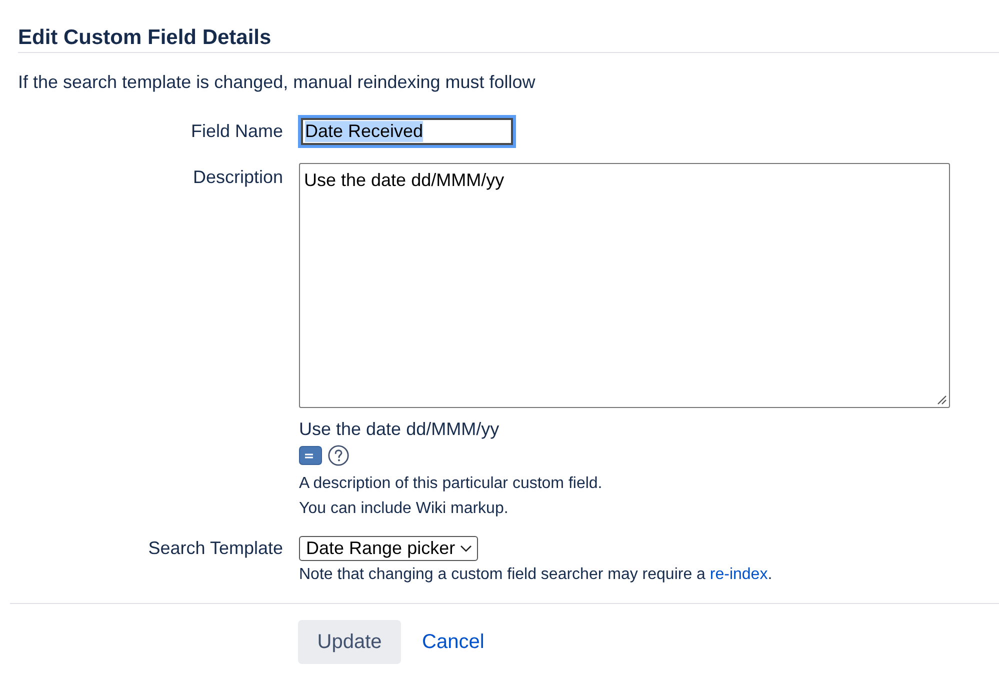  What do you see at coordinates (145, 38) in the screenshot?
I see `page-title: Edit Custom Field Details` at bounding box center [145, 38].